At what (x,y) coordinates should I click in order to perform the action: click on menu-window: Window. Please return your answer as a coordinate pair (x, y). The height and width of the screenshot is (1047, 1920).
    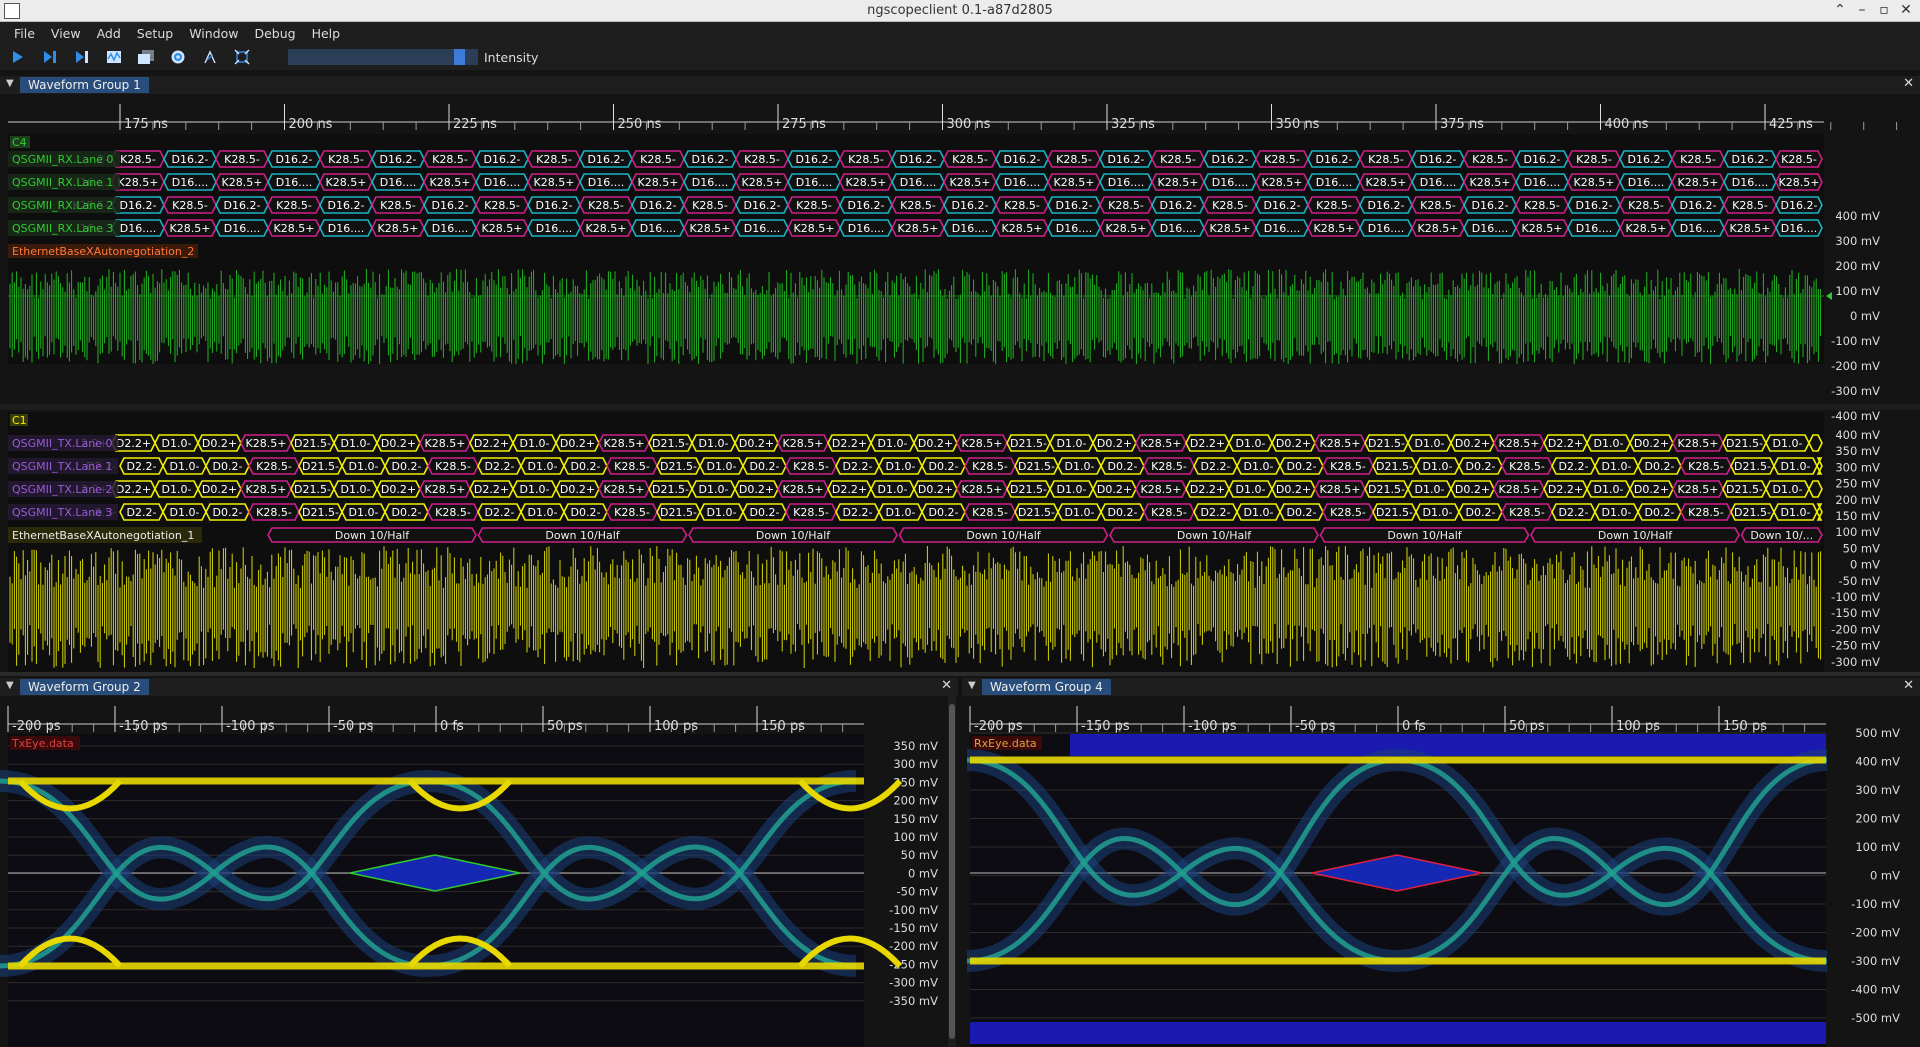
    Looking at the image, I should click on (213, 33).